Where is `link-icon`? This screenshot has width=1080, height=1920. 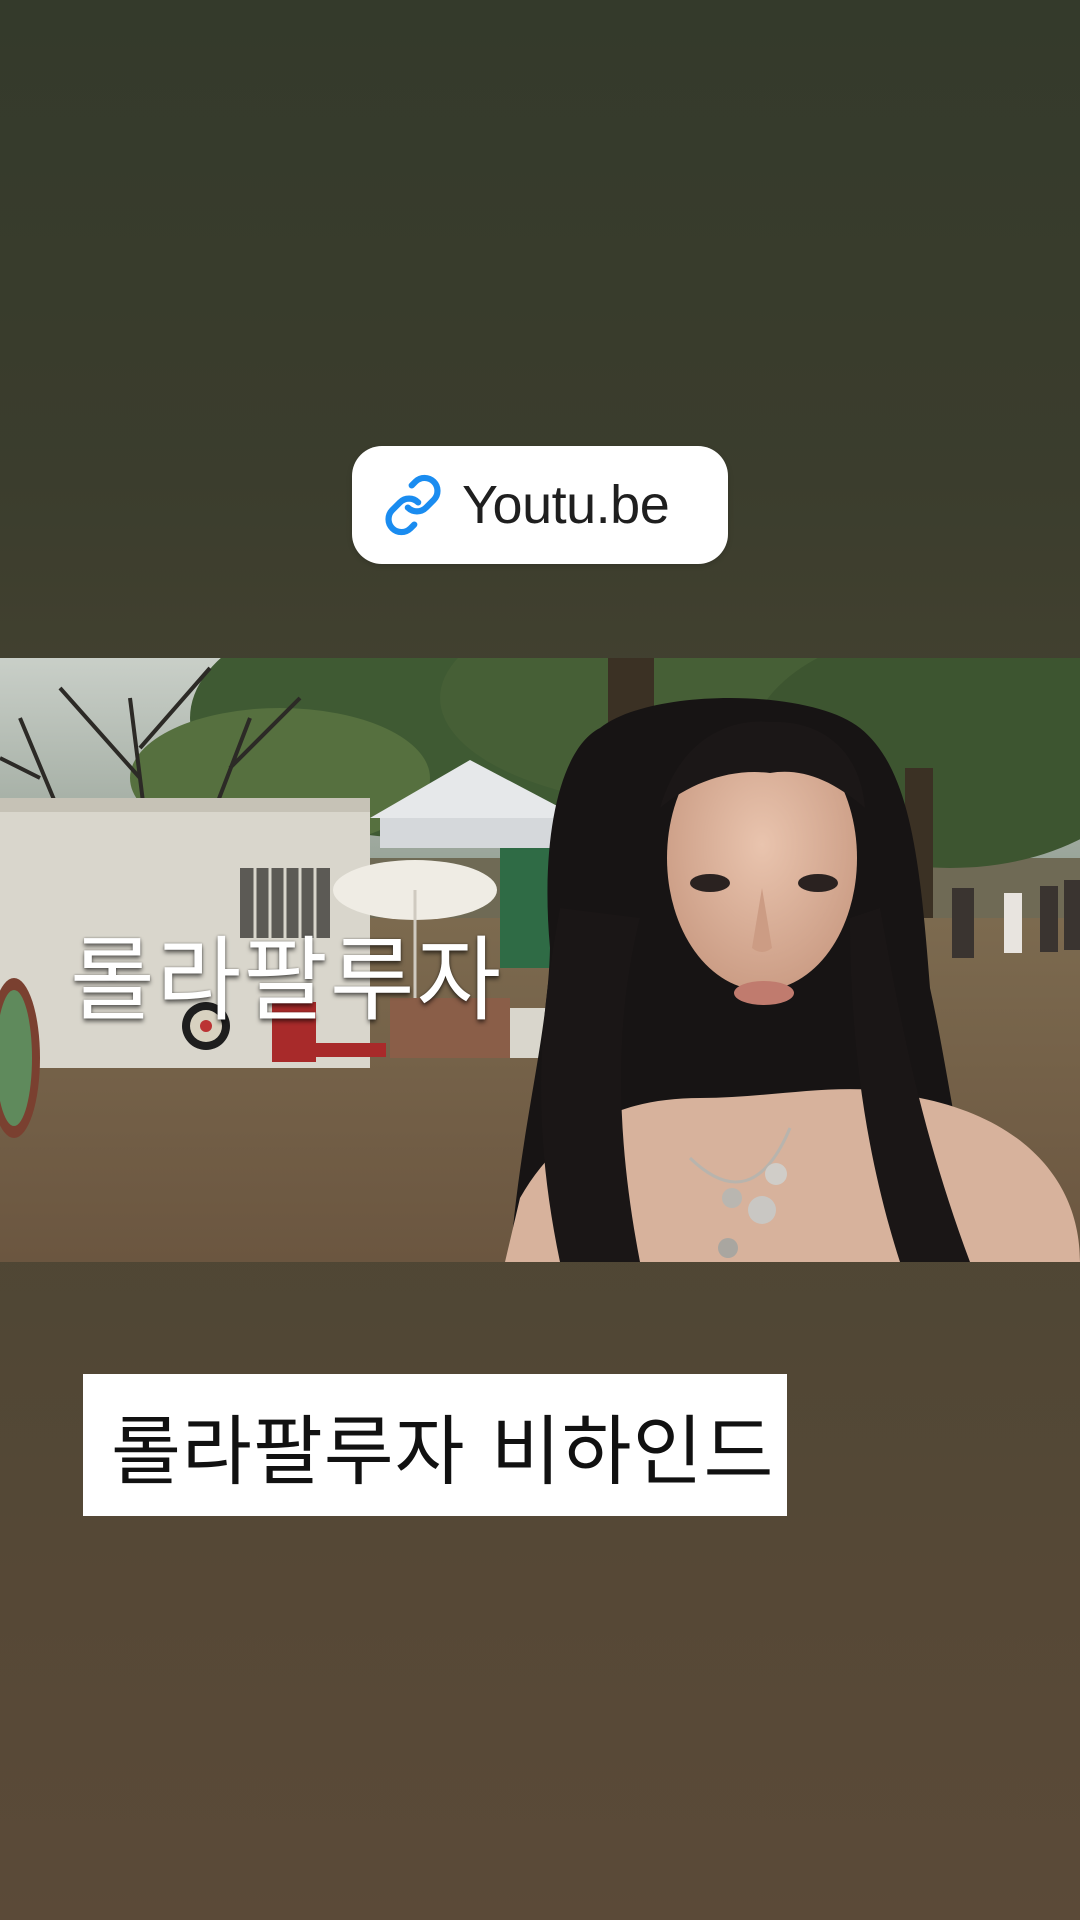 link-icon is located at coordinates (413, 505).